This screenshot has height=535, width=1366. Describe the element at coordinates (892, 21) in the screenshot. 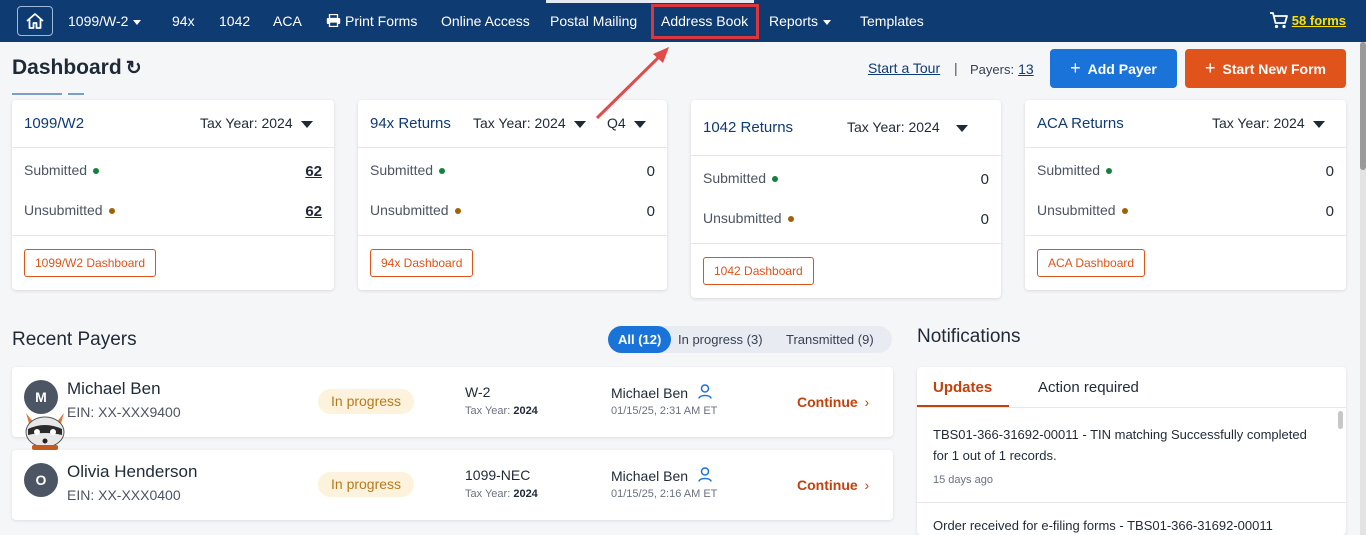

I see `nav-templates: Templates` at that location.